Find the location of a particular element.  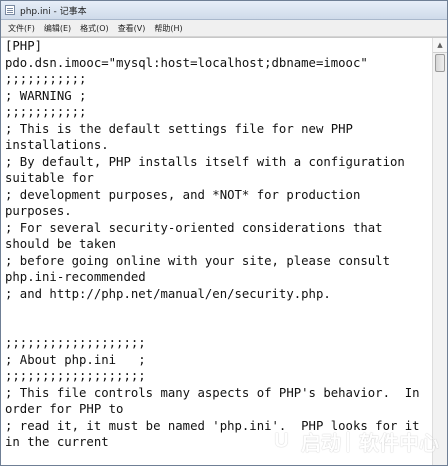

menu-view: 查看(V) is located at coordinates (132, 28).